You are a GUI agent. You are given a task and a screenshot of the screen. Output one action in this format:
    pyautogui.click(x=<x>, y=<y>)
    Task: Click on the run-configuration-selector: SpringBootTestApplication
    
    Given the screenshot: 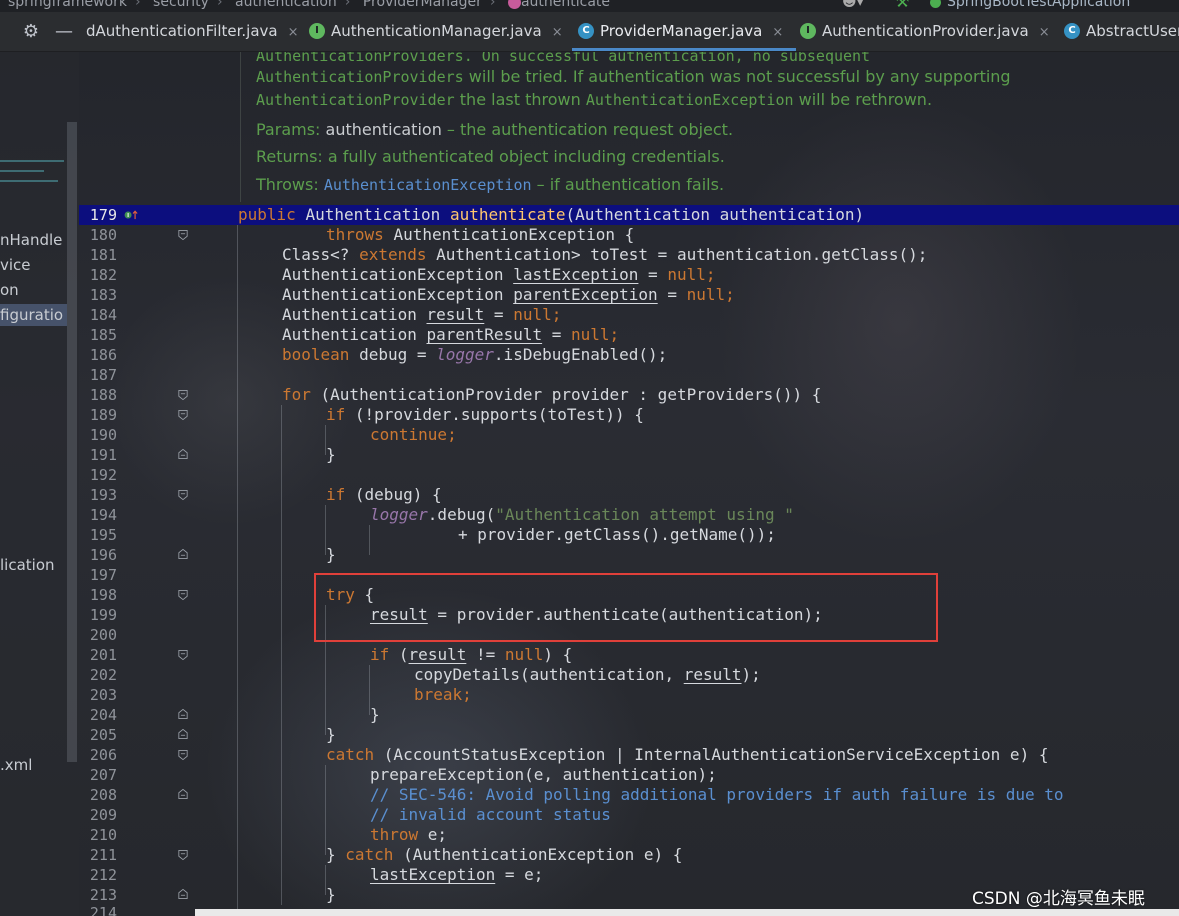 What is the action you would take?
    pyautogui.click(x=1030, y=5)
    